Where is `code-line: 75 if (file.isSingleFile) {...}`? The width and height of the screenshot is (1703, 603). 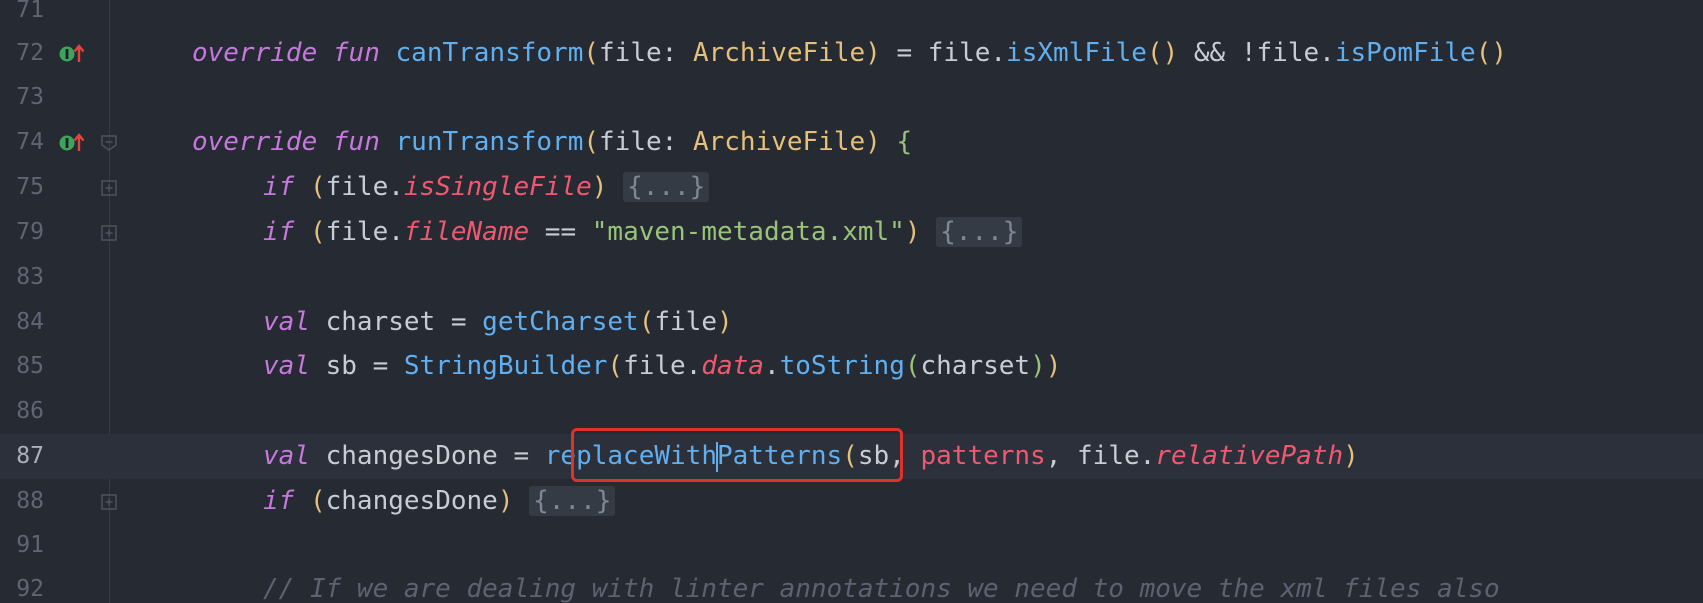 code-line: 75 if (file.isSingleFile) {...} is located at coordinates (851, 187).